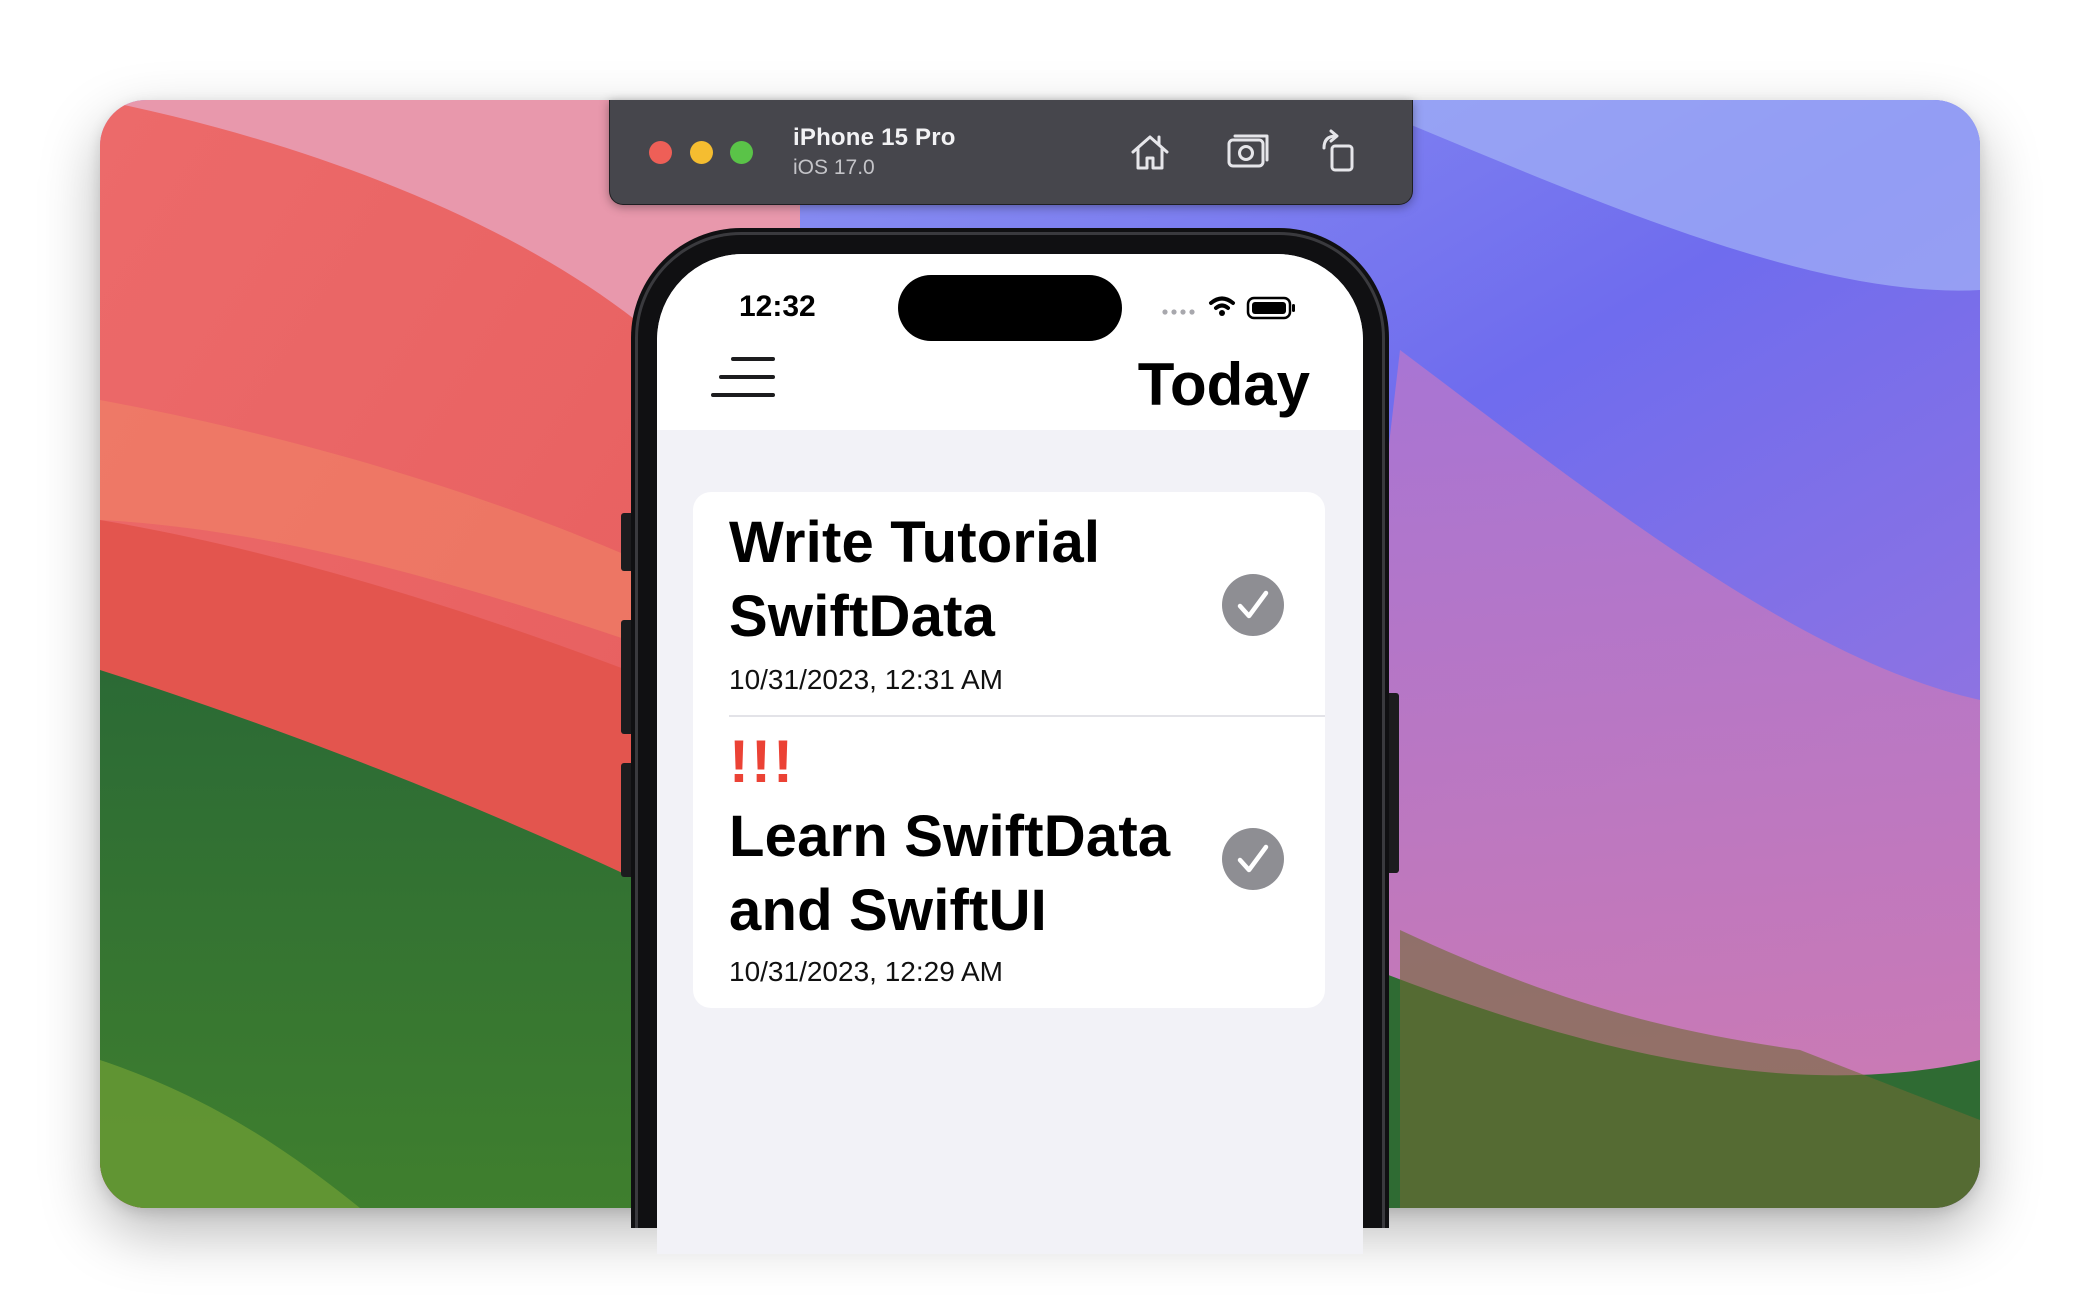 This screenshot has width=2080, height=1308. Describe the element at coordinates (1223, 384) in the screenshot. I see `page-title: Today` at that location.